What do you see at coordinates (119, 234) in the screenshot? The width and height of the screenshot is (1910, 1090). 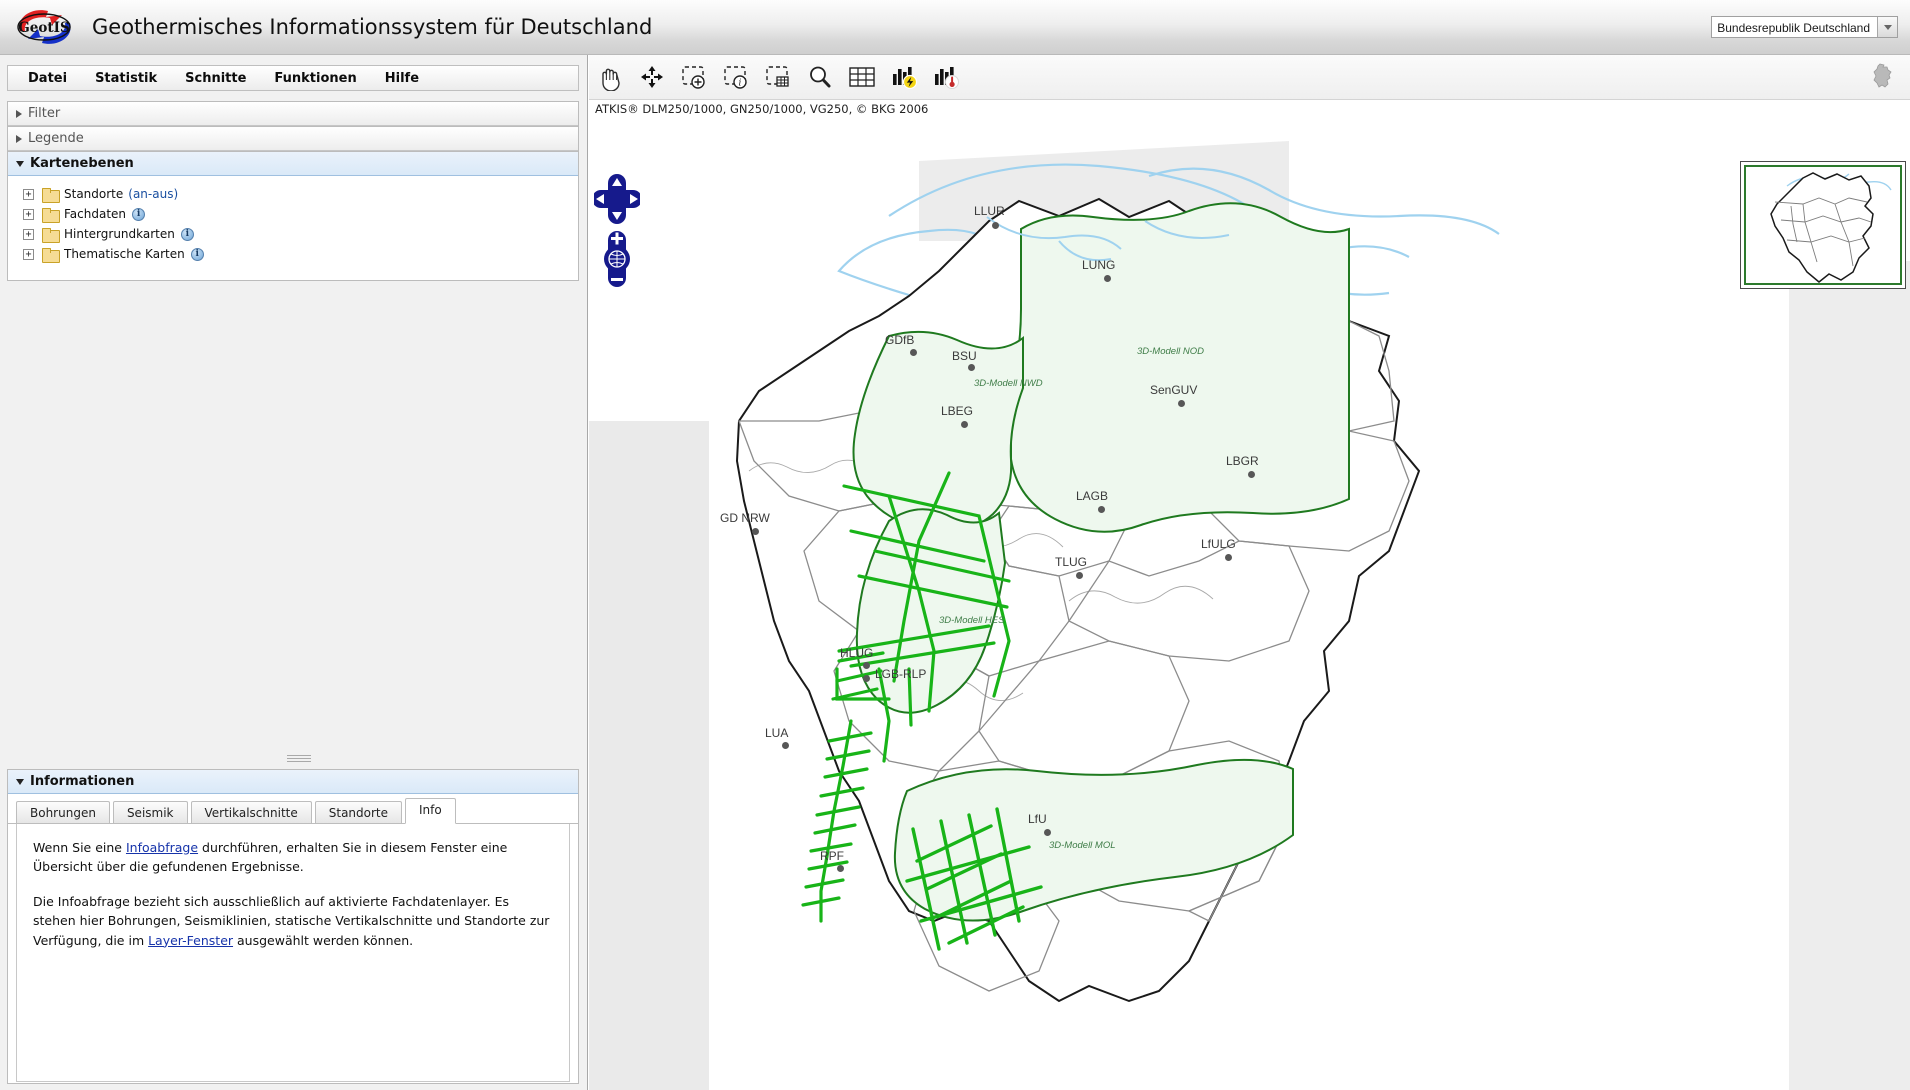 I see `tree-item-label: Hintergrundkarten` at bounding box center [119, 234].